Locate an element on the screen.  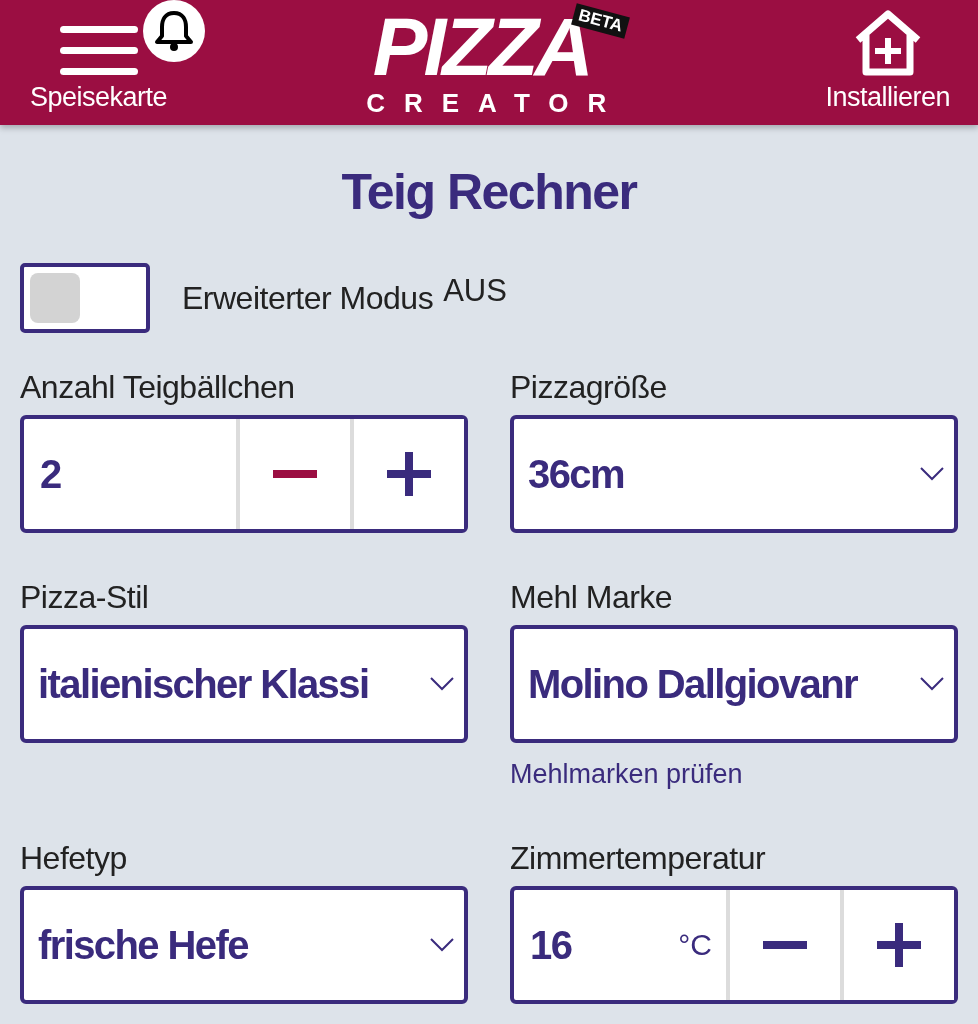
unit-label: °C is located at coordinates (695, 945).